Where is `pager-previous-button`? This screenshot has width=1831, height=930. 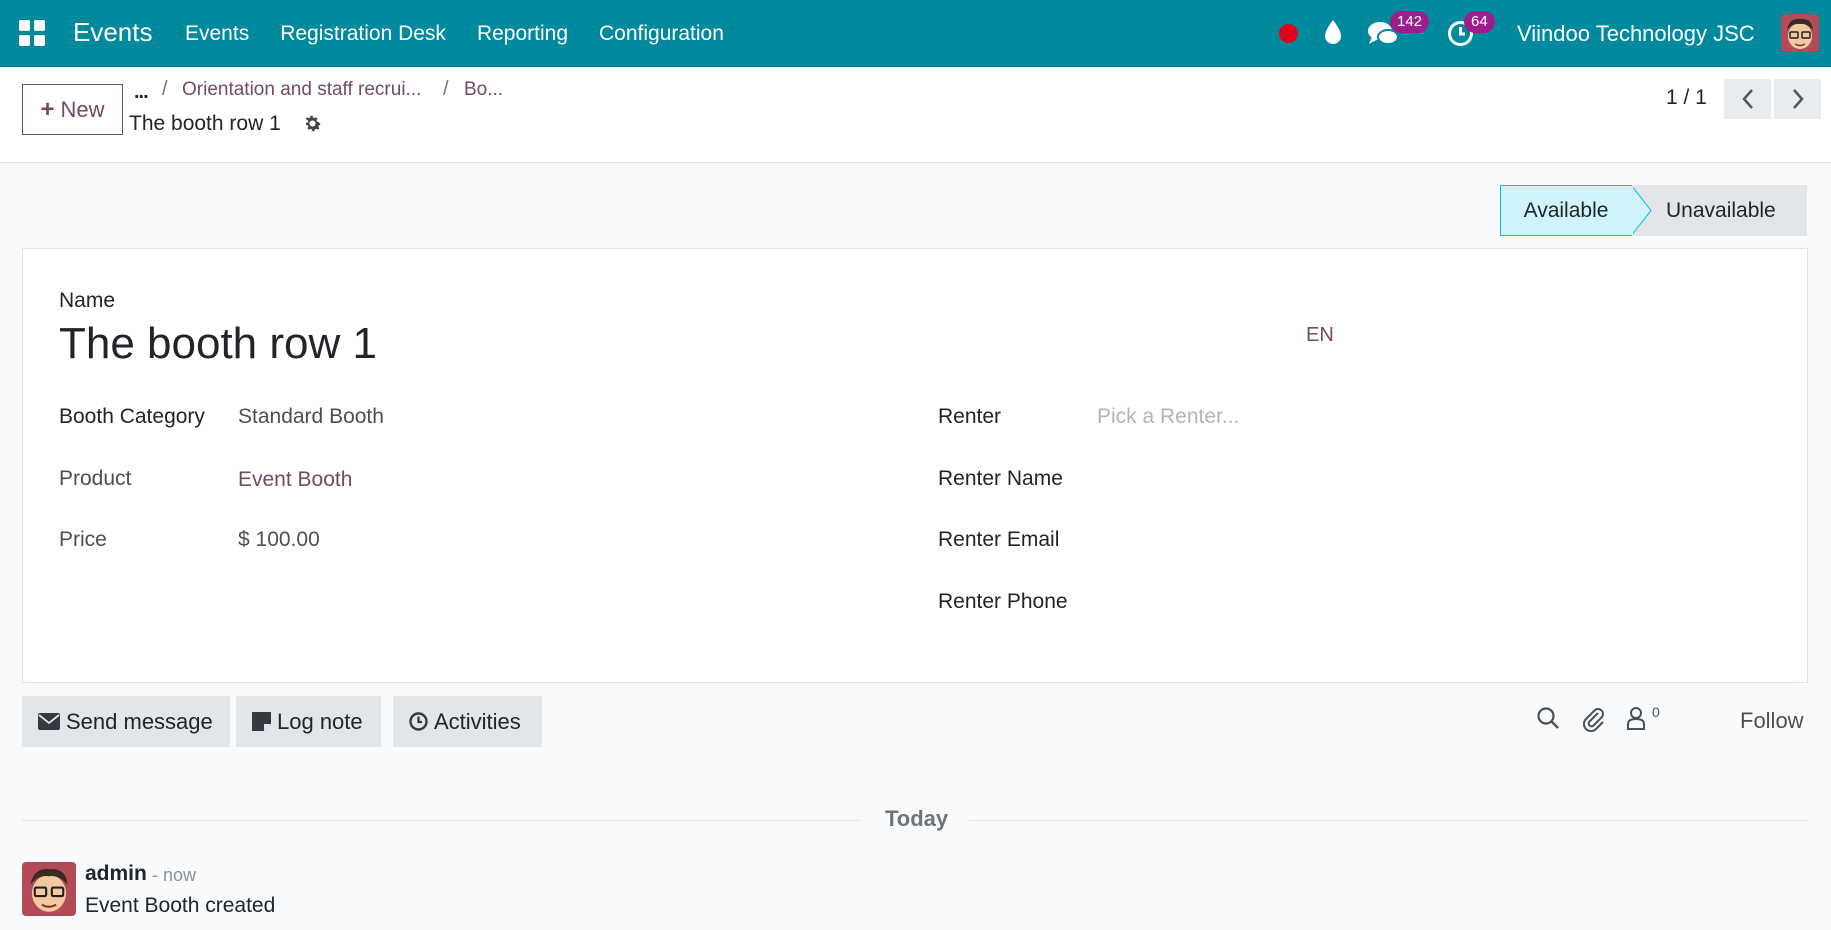 pager-previous-button is located at coordinates (1747, 99).